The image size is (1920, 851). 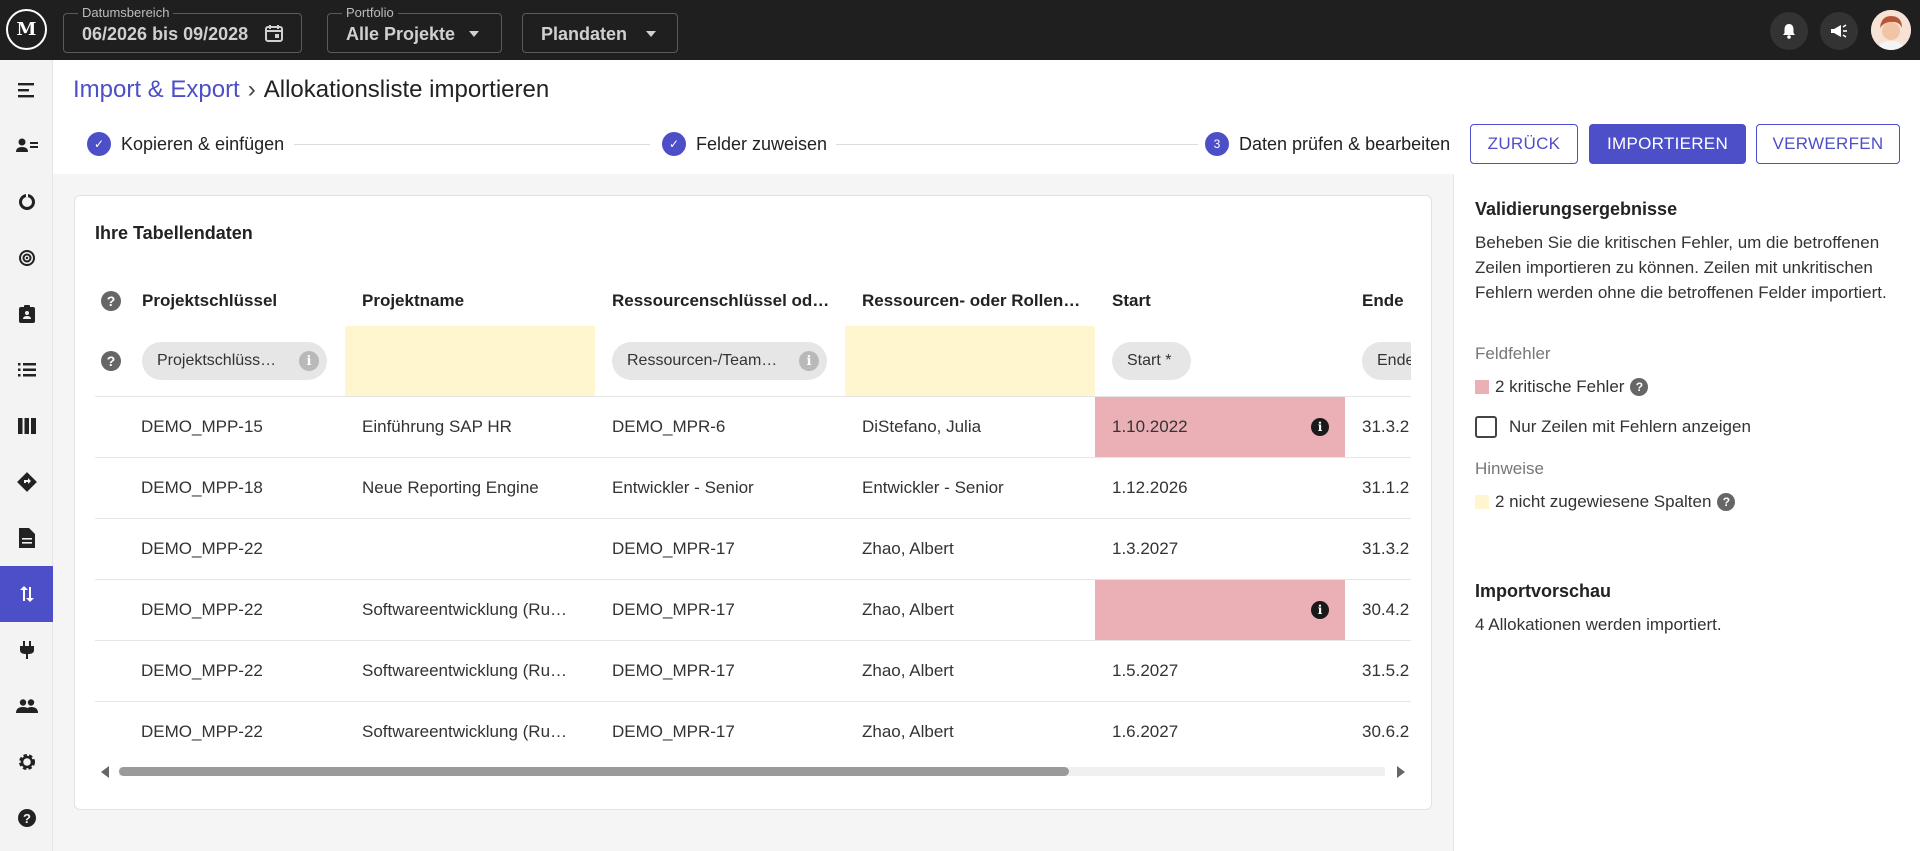 I want to click on cell-project-name: Neue Reporting Engine, so click(x=474, y=488).